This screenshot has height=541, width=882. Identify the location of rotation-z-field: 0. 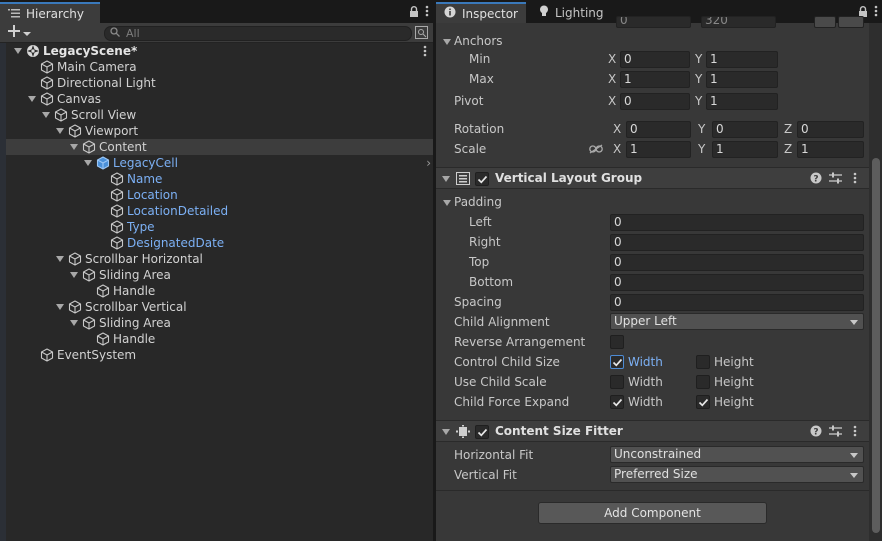
(830, 129).